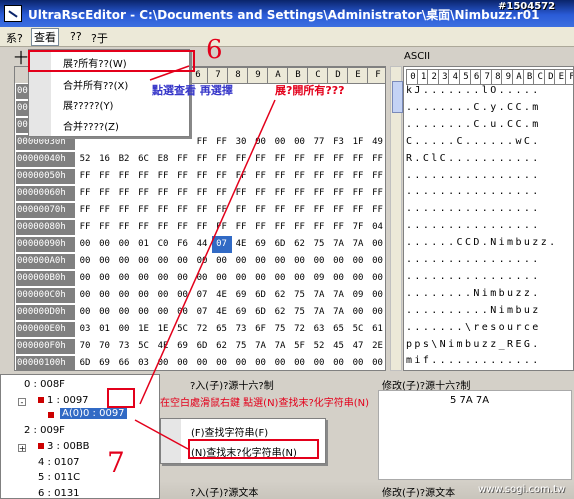  What do you see at coordinates (300, 244) in the screenshot?
I see `hex-byte: 62` at bounding box center [300, 244].